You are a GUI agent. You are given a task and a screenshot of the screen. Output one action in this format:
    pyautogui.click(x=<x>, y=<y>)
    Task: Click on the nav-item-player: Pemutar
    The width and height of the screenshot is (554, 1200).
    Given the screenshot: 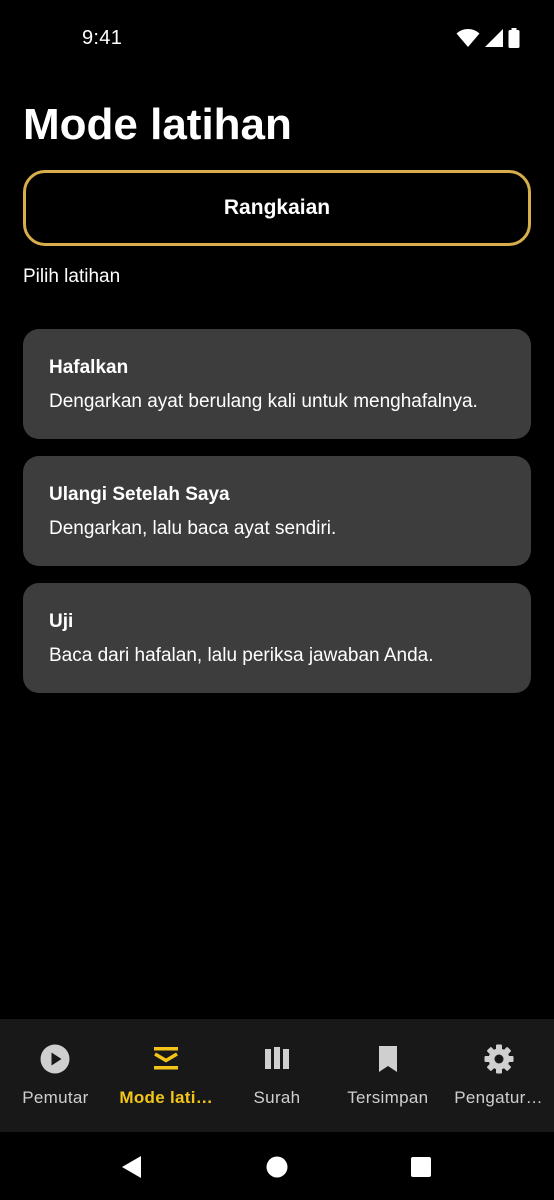 What is the action you would take?
    pyautogui.click(x=55, y=1075)
    